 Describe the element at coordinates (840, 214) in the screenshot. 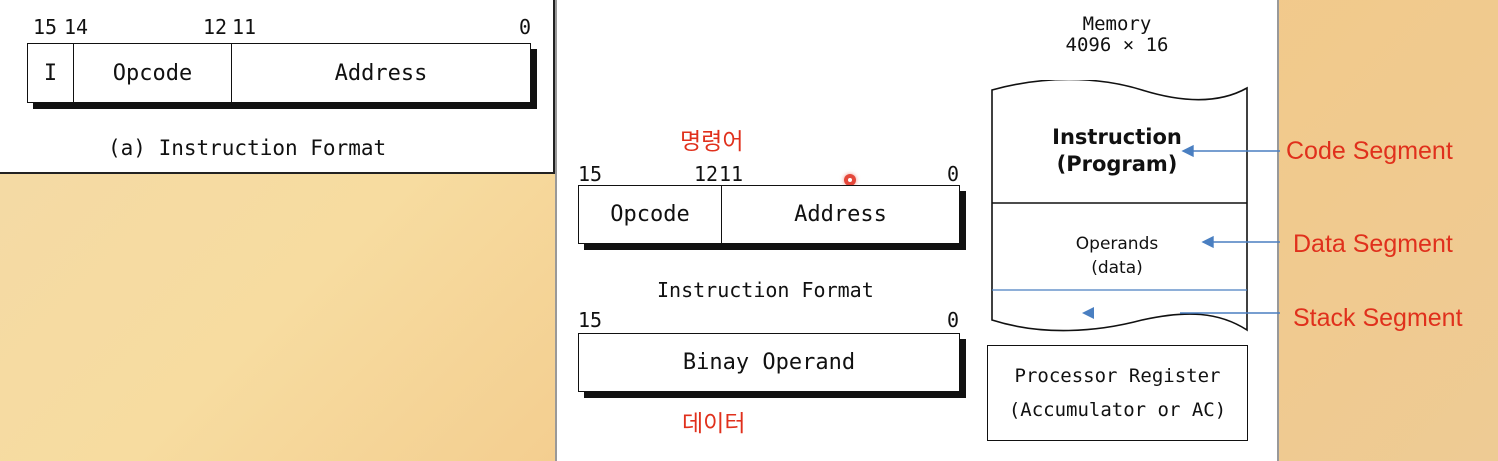

I see `address-field-b: Address` at that location.